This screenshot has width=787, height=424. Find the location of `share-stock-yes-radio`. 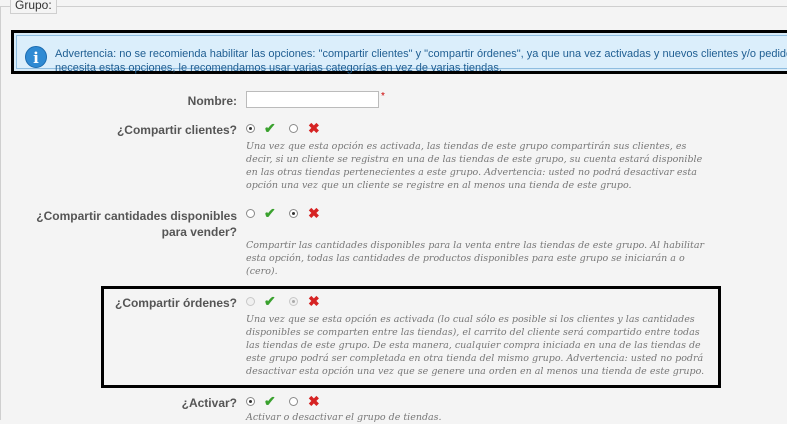

share-stock-yes-radio is located at coordinates (250, 213).